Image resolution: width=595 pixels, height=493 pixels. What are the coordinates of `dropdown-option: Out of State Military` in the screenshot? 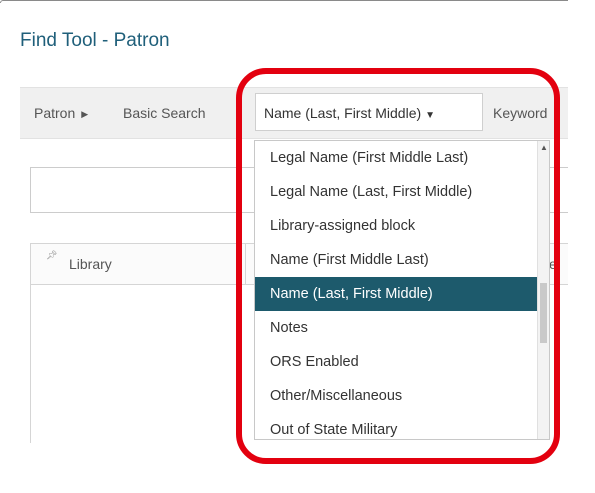 It's located at (397, 426).